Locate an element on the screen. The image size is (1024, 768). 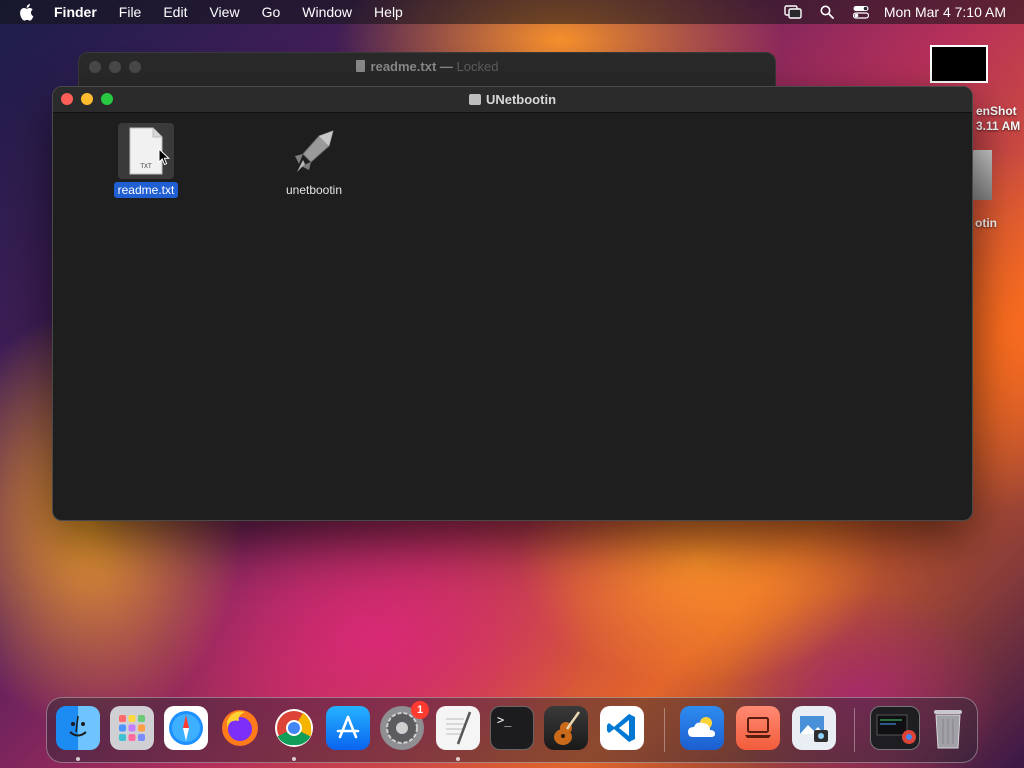
notification-badge: 1 is located at coordinates (420, 710).